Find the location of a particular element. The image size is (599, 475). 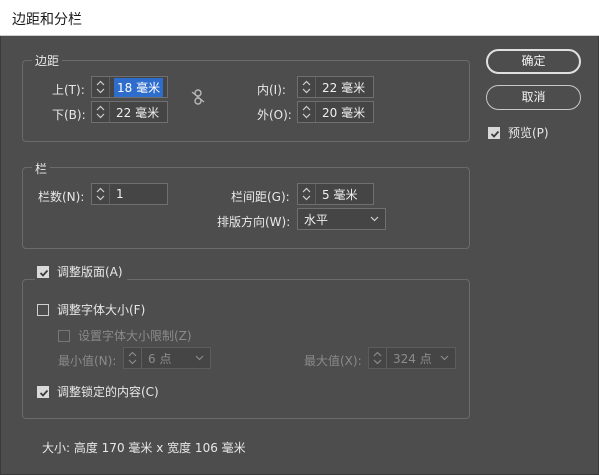

margin-outside-field: 20 毫米 is located at coordinates (335, 112).